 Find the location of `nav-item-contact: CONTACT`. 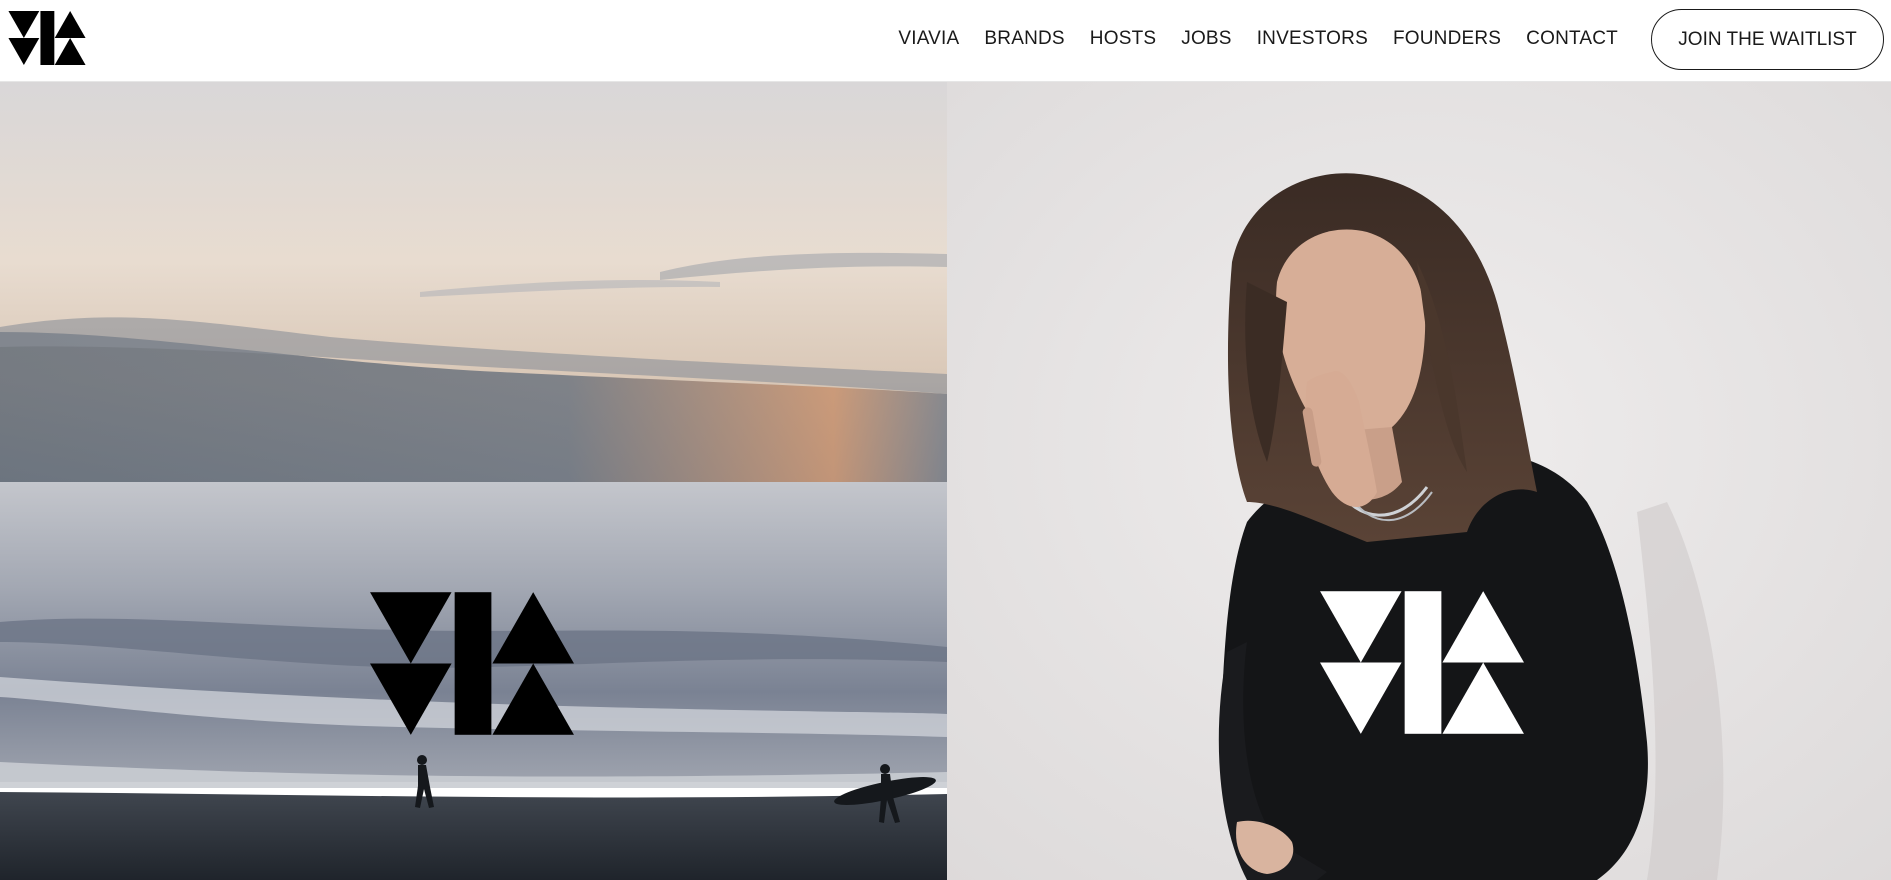

nav-item-contact: CONTACT is located at coordinates (1572, 39).